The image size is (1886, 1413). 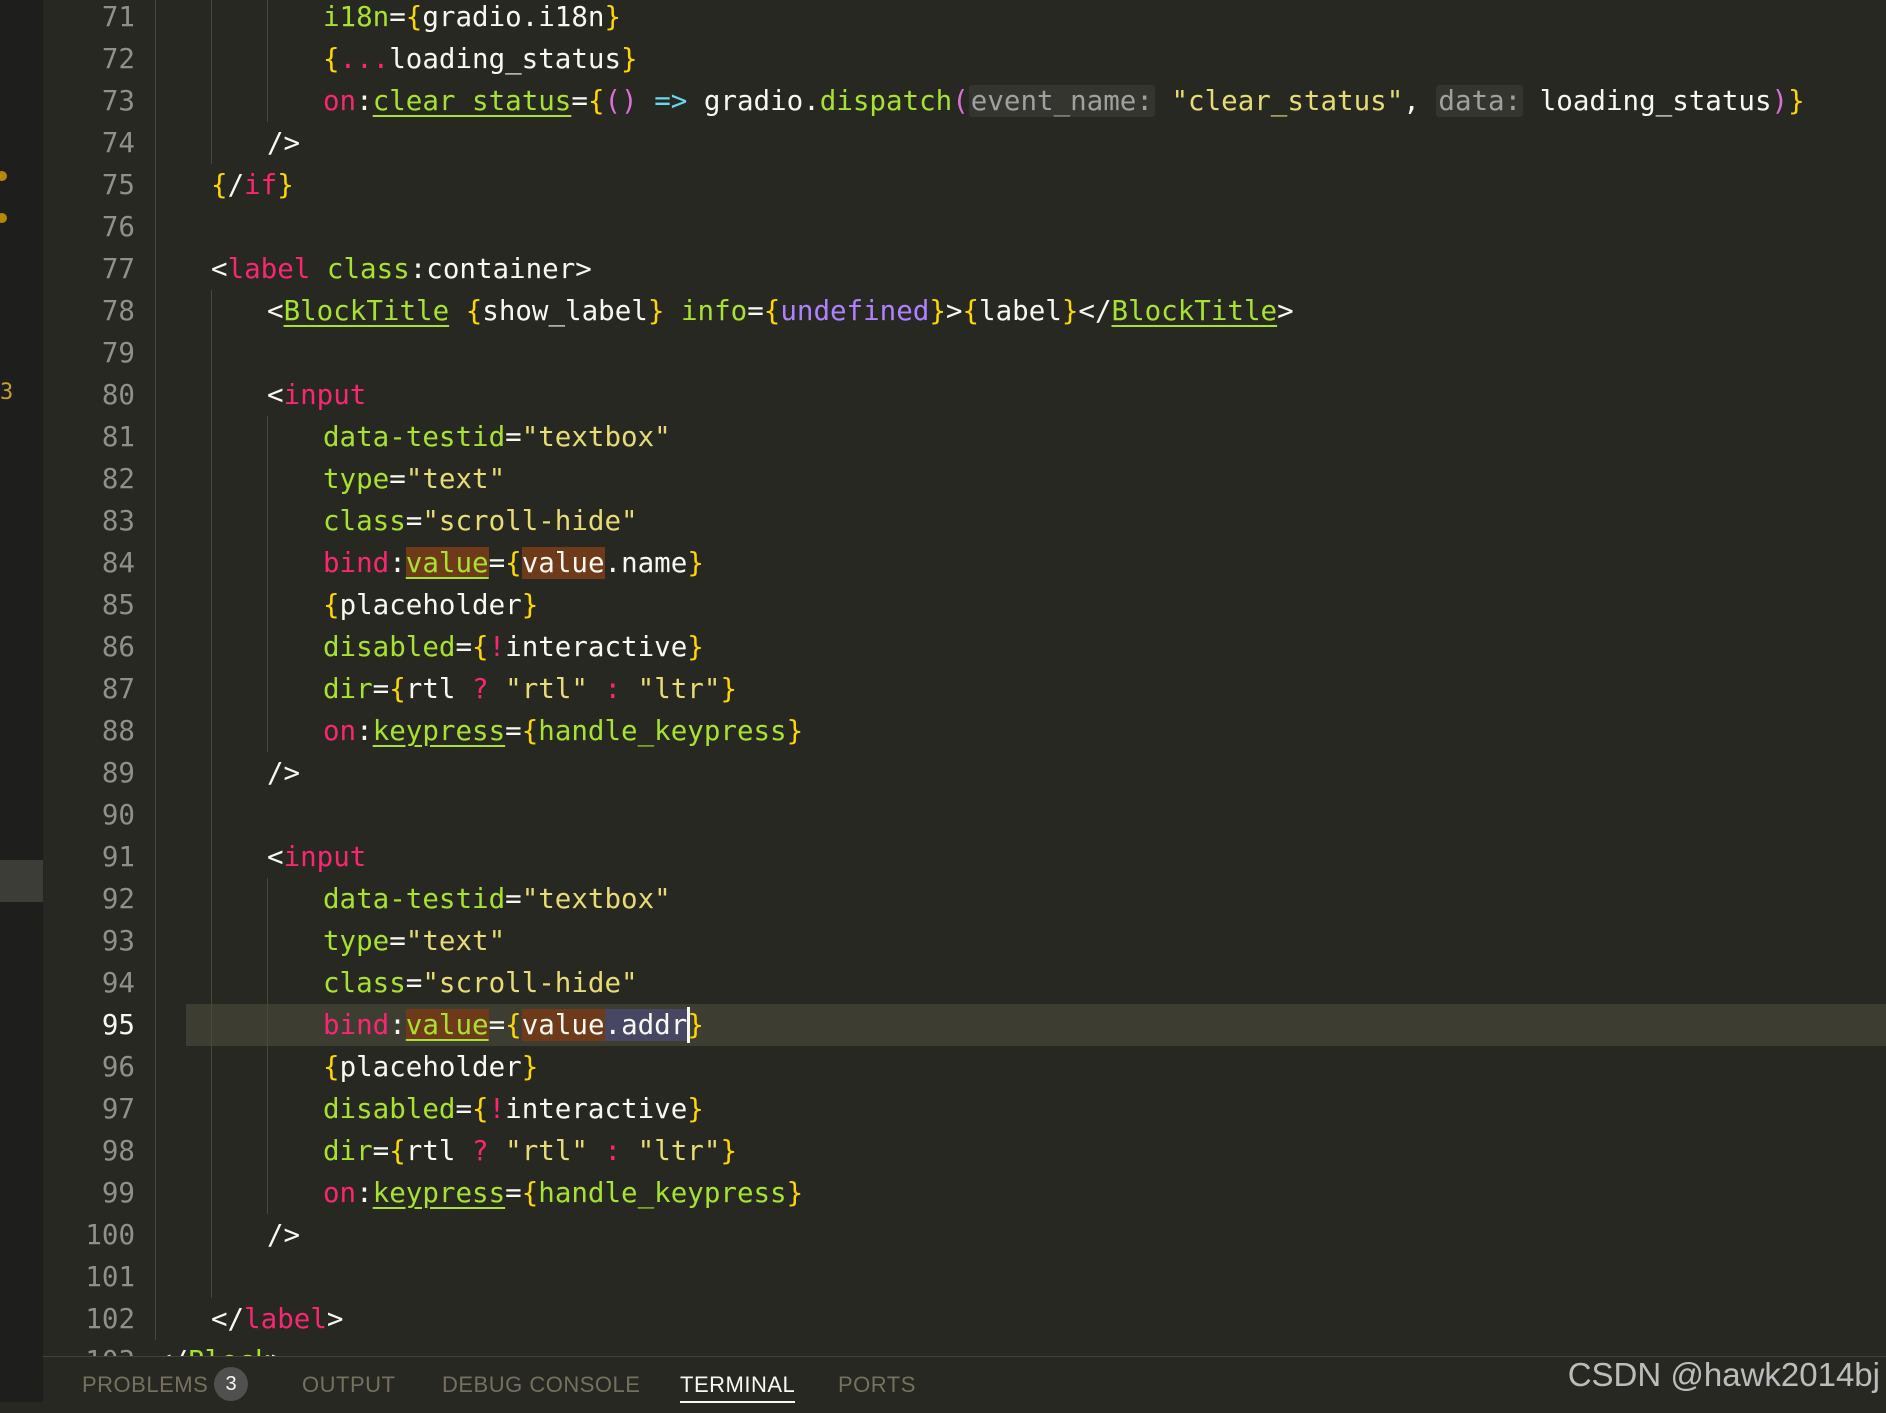 What do you see at coordinates (964, 647) in the screenshot?
I see `code-line: 86 disabled={!interactive}` at bounding box center [964, 647].